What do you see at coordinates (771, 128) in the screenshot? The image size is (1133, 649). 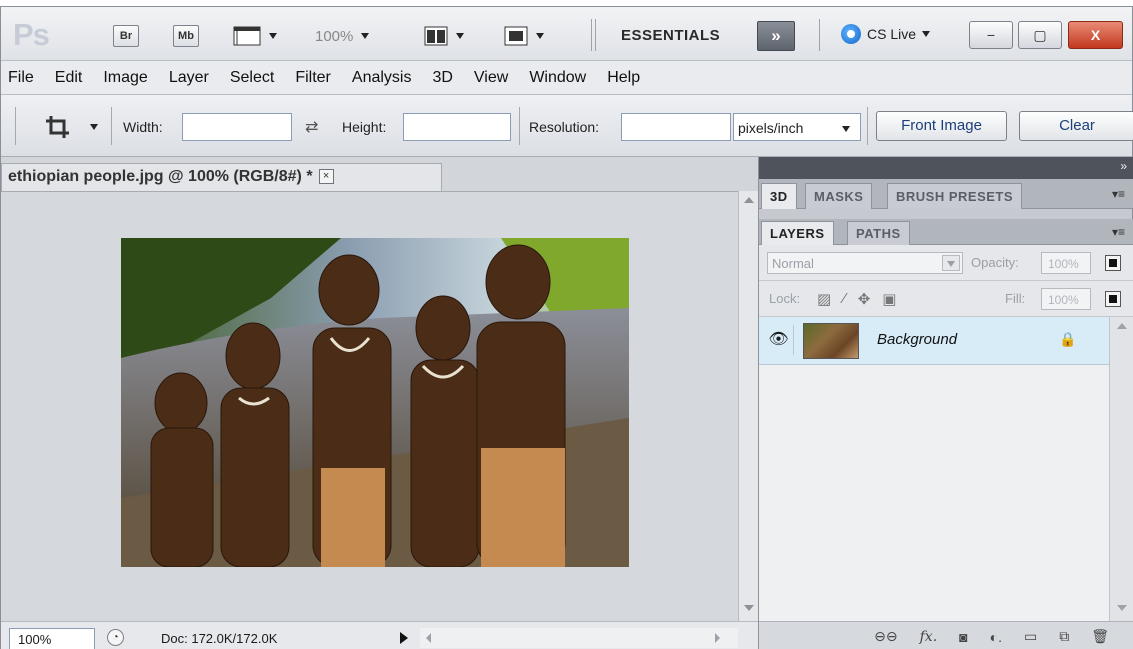 I see `units-value: pixels/inch` at bounding box center [771, 128].